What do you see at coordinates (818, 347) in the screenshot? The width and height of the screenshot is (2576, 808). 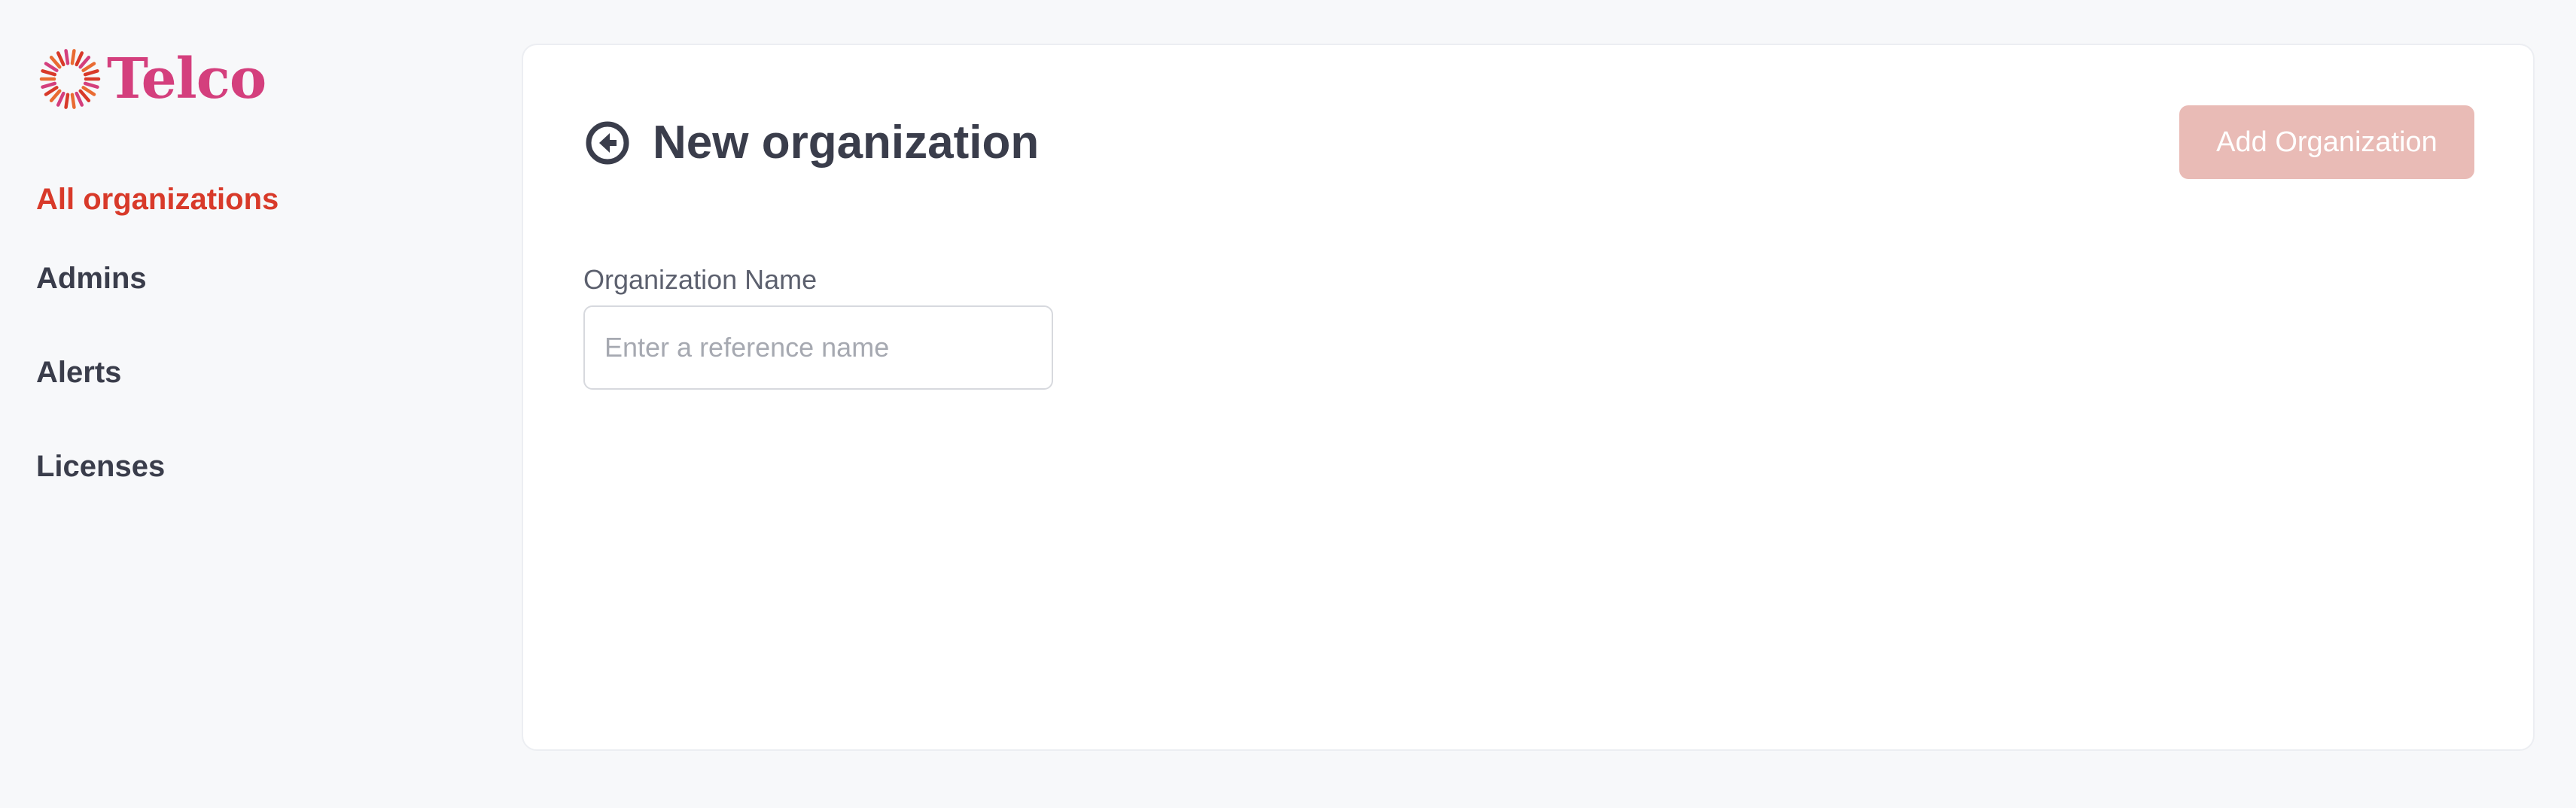 I see `organization-name-input` at bounding box center [818, 347].